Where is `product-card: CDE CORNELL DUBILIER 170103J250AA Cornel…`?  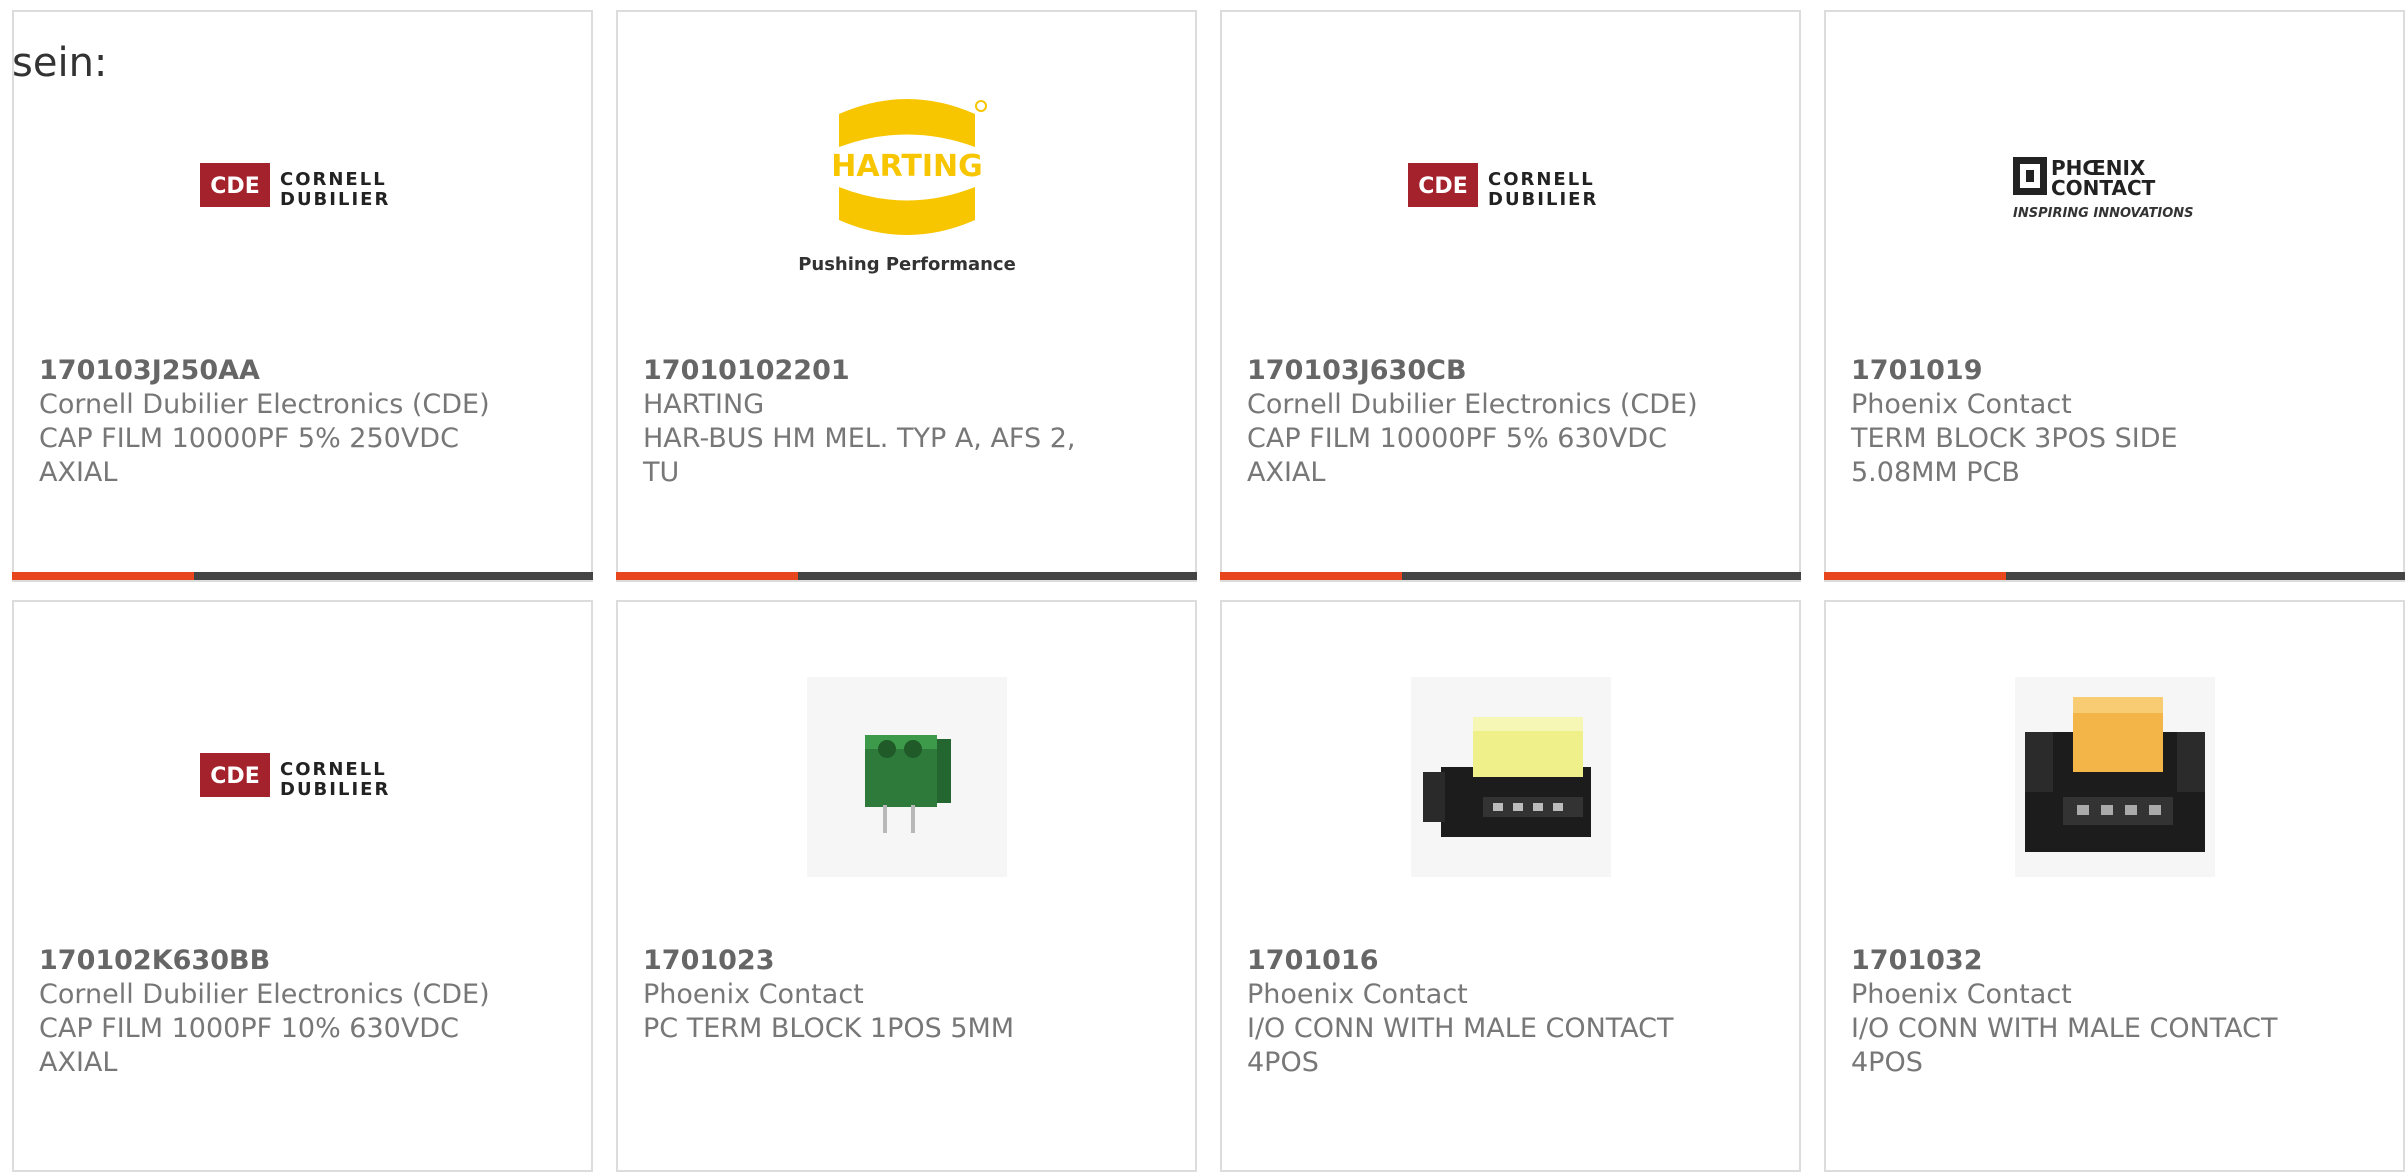 product-card: CDE CORNELL DUBILIER 170103J250AA Cornel… is located at coordinates (302, 296).